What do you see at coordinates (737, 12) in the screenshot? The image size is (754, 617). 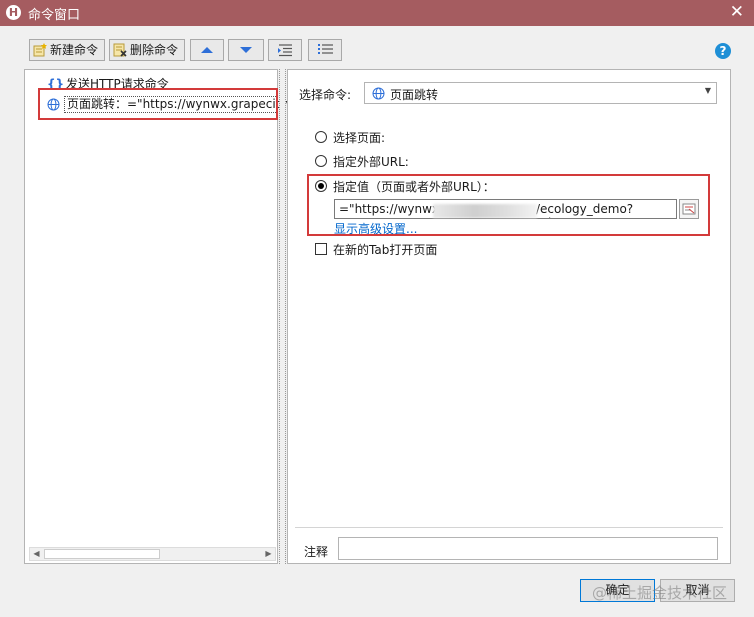 I see `close-icon: ✕` at bounding box center [737, 12].